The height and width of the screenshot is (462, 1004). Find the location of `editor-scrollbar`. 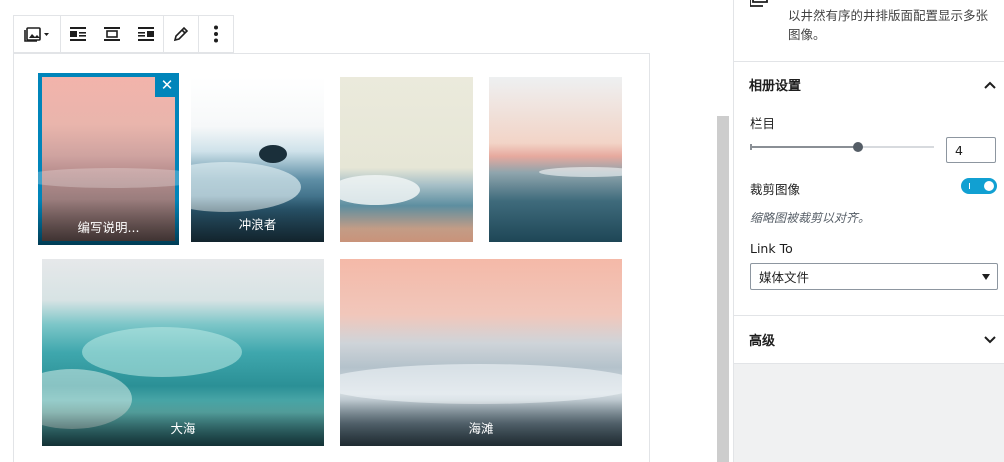

editor-scrollbar is located at coordinates (723, 289).